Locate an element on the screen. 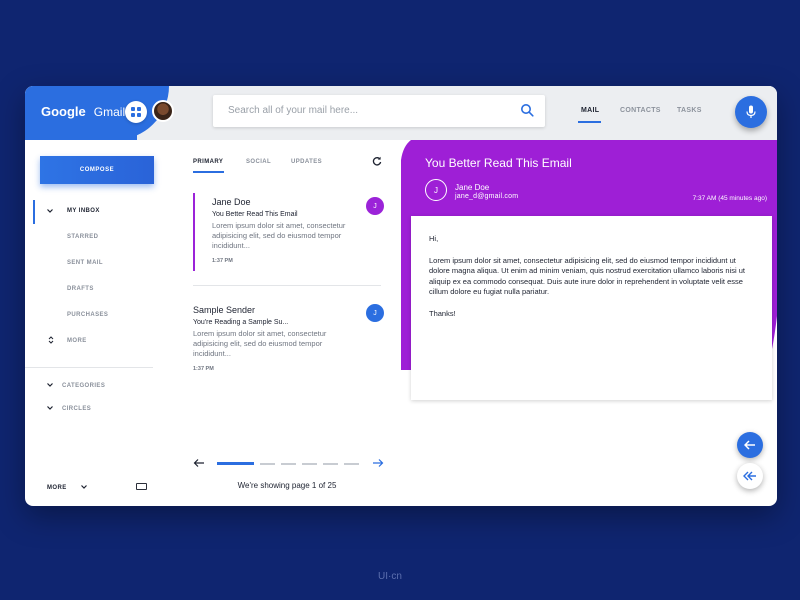  page-indicator-active is located at coordinates (235, 463).